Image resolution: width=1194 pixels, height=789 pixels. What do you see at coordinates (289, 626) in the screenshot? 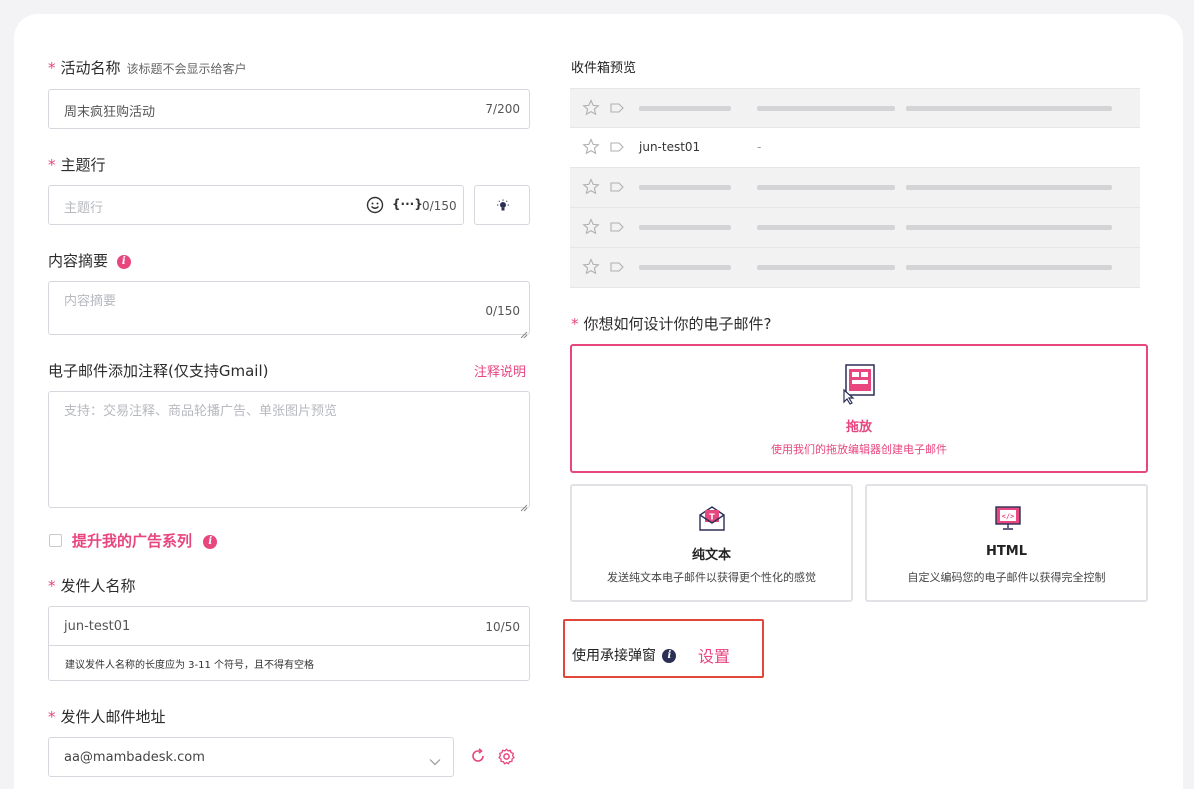
I see `sender-name-input: jun-test01 10/50` at bounding box center [289, 626].